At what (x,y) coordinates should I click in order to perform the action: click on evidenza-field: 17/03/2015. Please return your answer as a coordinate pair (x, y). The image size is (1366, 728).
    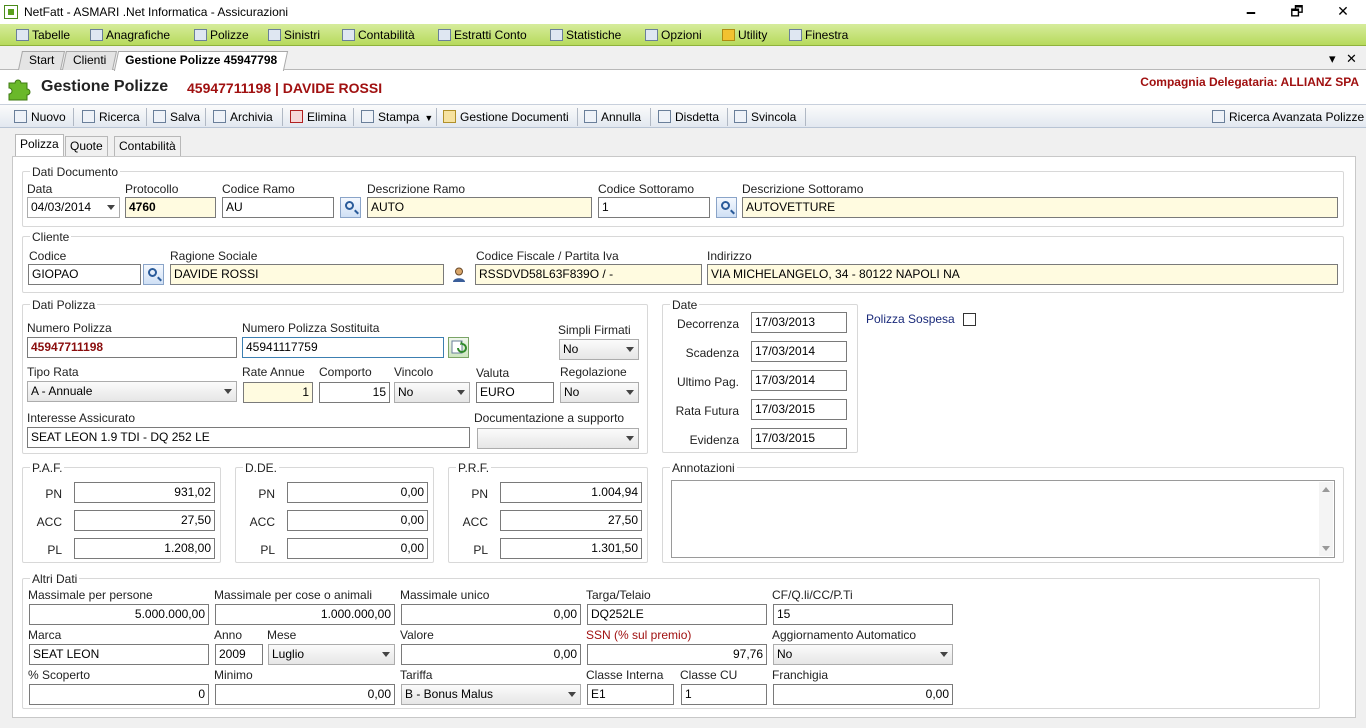
    Looking at the image, I should click on (799, 438).